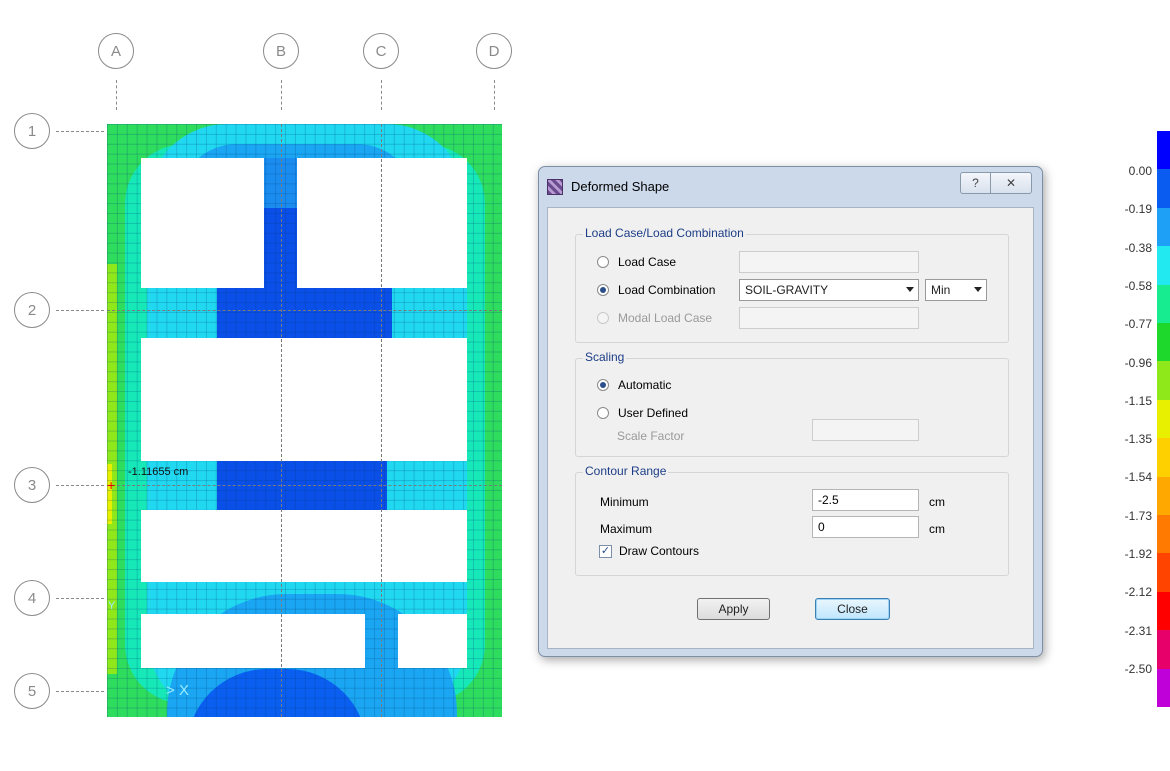 The width and height of the screenshot is (1170, 771). What do you see at coordinates (620, 186) in the screenshot?
I see `dialog-title: Deformed Shape` at bounding box center [620, 186].